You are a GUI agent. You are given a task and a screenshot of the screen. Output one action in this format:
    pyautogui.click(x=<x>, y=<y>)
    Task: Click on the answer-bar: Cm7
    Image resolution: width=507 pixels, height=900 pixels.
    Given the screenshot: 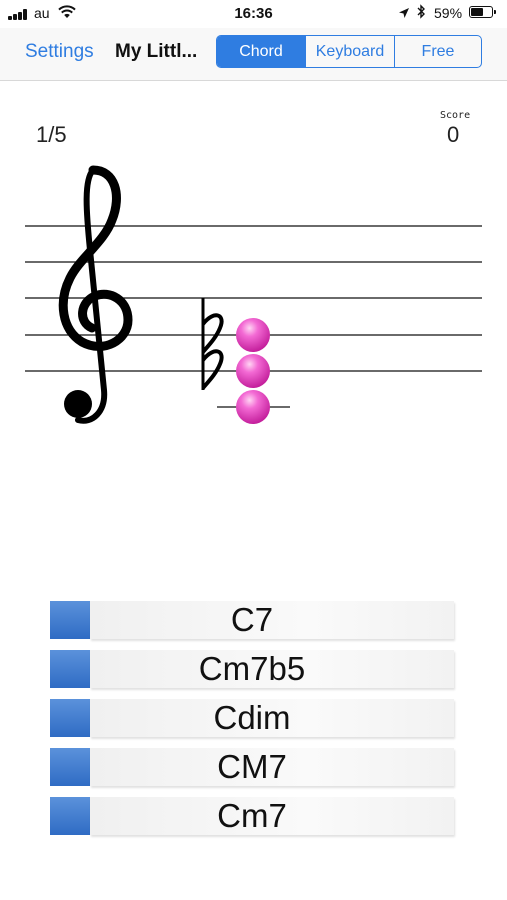 What is the action you would take?
    pyautogui.click(x=272, y=816)
    